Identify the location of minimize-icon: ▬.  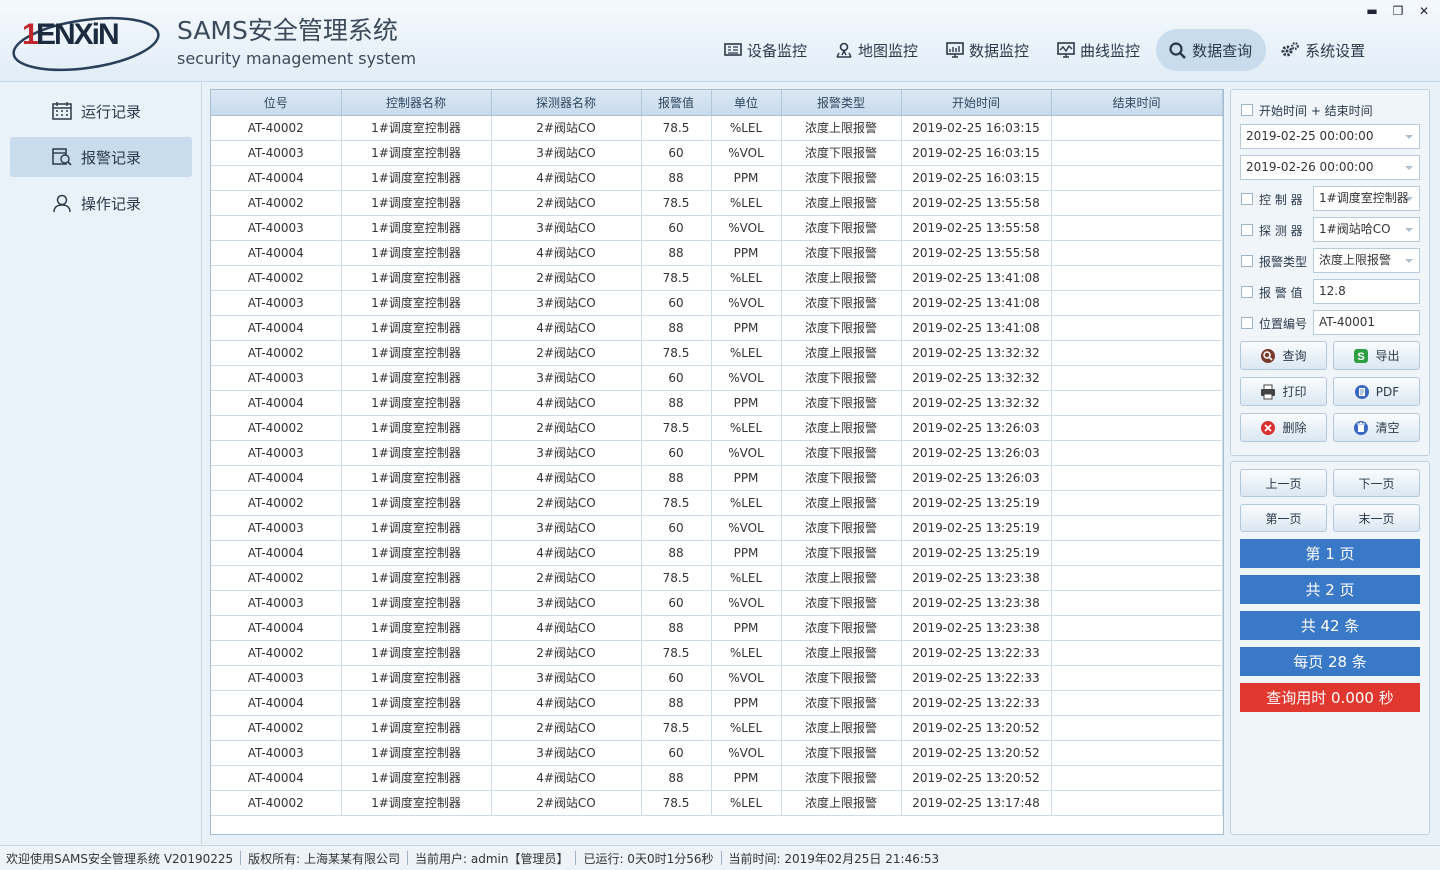
(1372, 11).